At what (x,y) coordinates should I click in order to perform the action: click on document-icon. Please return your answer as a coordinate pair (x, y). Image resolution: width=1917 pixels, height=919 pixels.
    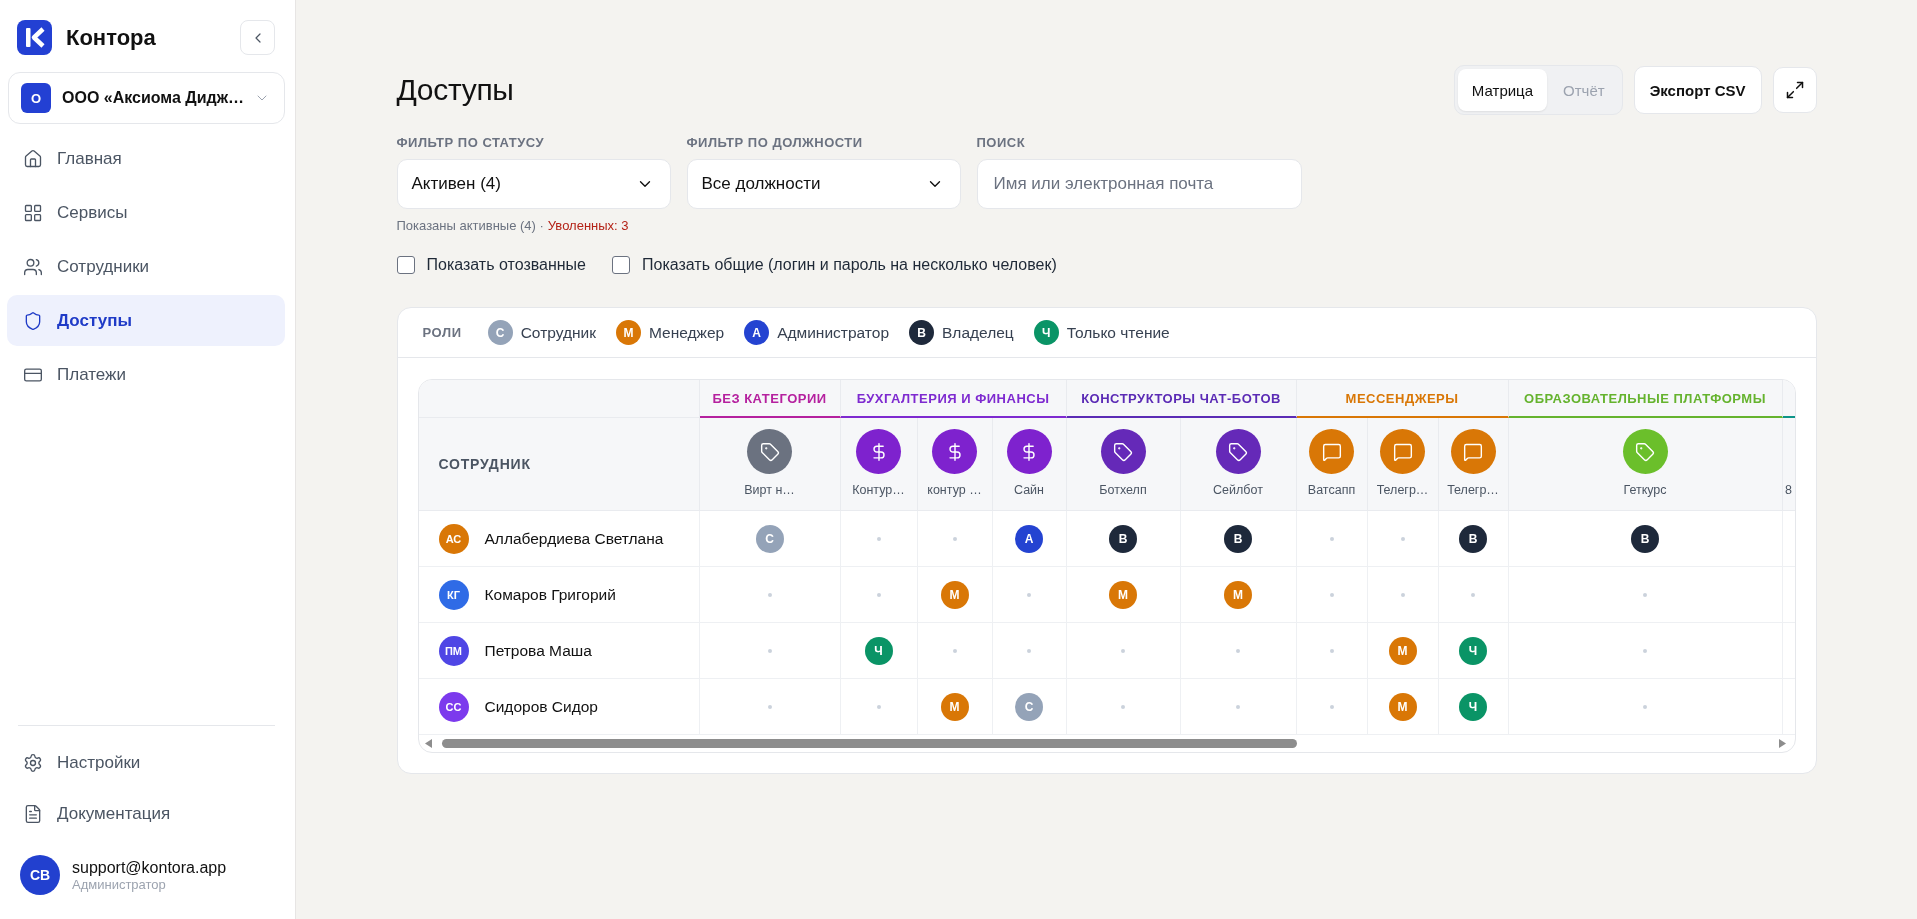
    Looking at the image, I should click on (33, 813).